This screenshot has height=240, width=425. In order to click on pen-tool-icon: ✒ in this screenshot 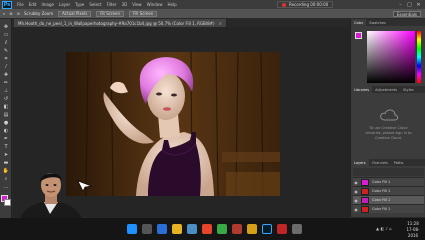, I will do `click(6, 138)`.